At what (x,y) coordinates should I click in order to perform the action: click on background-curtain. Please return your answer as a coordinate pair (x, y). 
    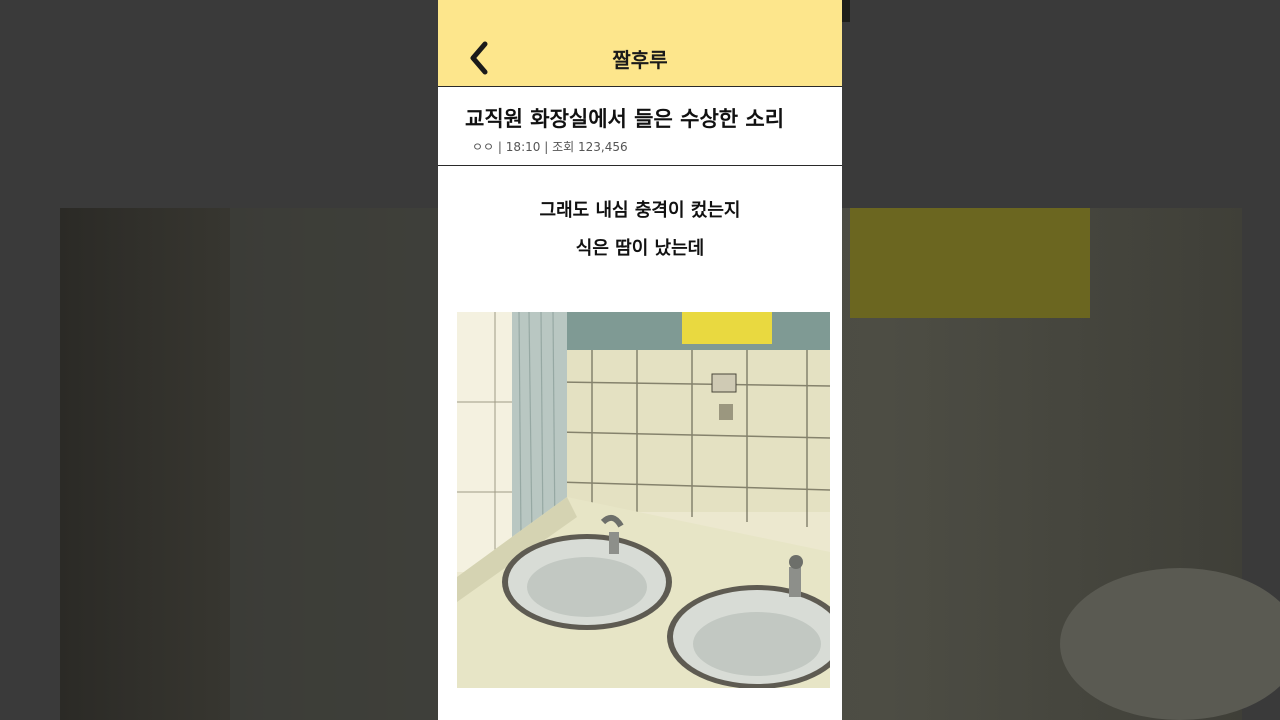
    Looking at the image, I should click on (335, 464).